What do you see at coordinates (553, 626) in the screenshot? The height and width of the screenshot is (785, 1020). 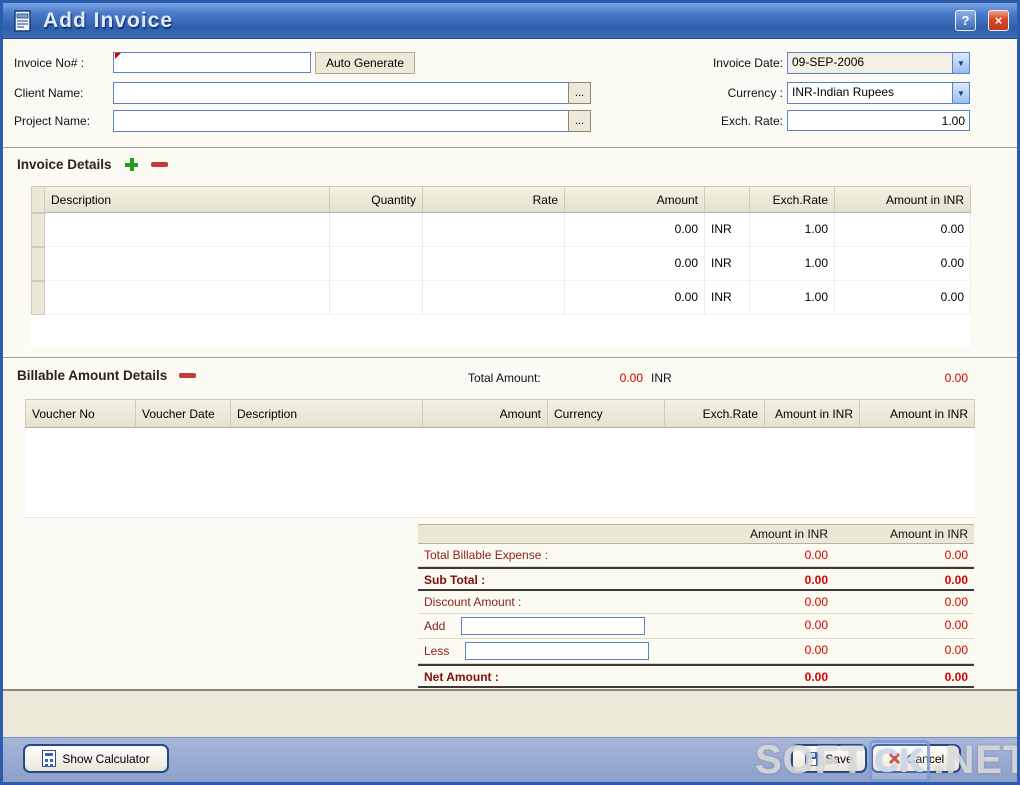 I see `add-amount-input` at bounding box center [553, 626].